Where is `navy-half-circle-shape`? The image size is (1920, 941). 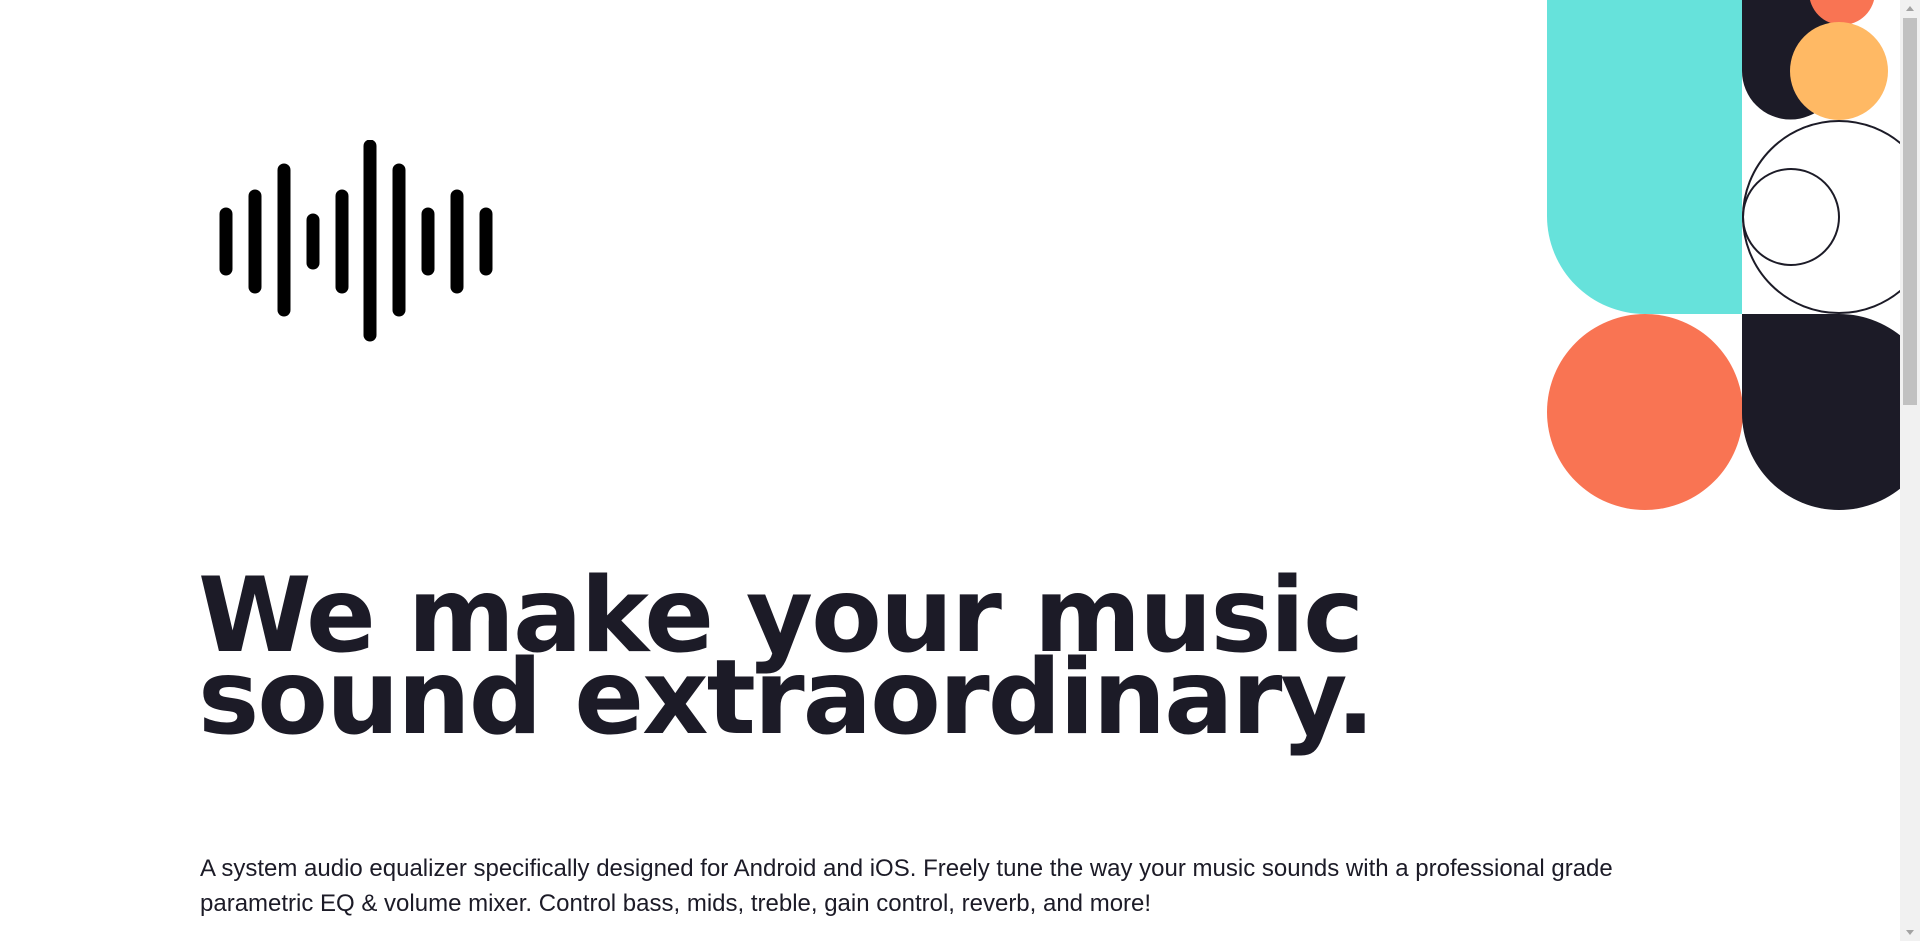
navy-half-circle-shape is located at coordinates (1821, 412).